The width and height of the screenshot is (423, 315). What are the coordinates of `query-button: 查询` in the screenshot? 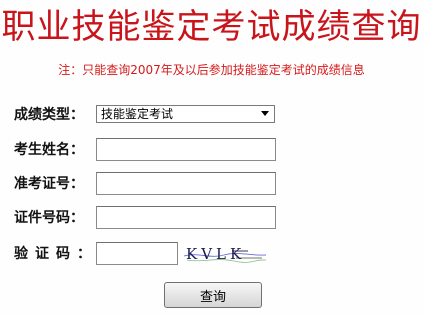 It's located at (213, 295).